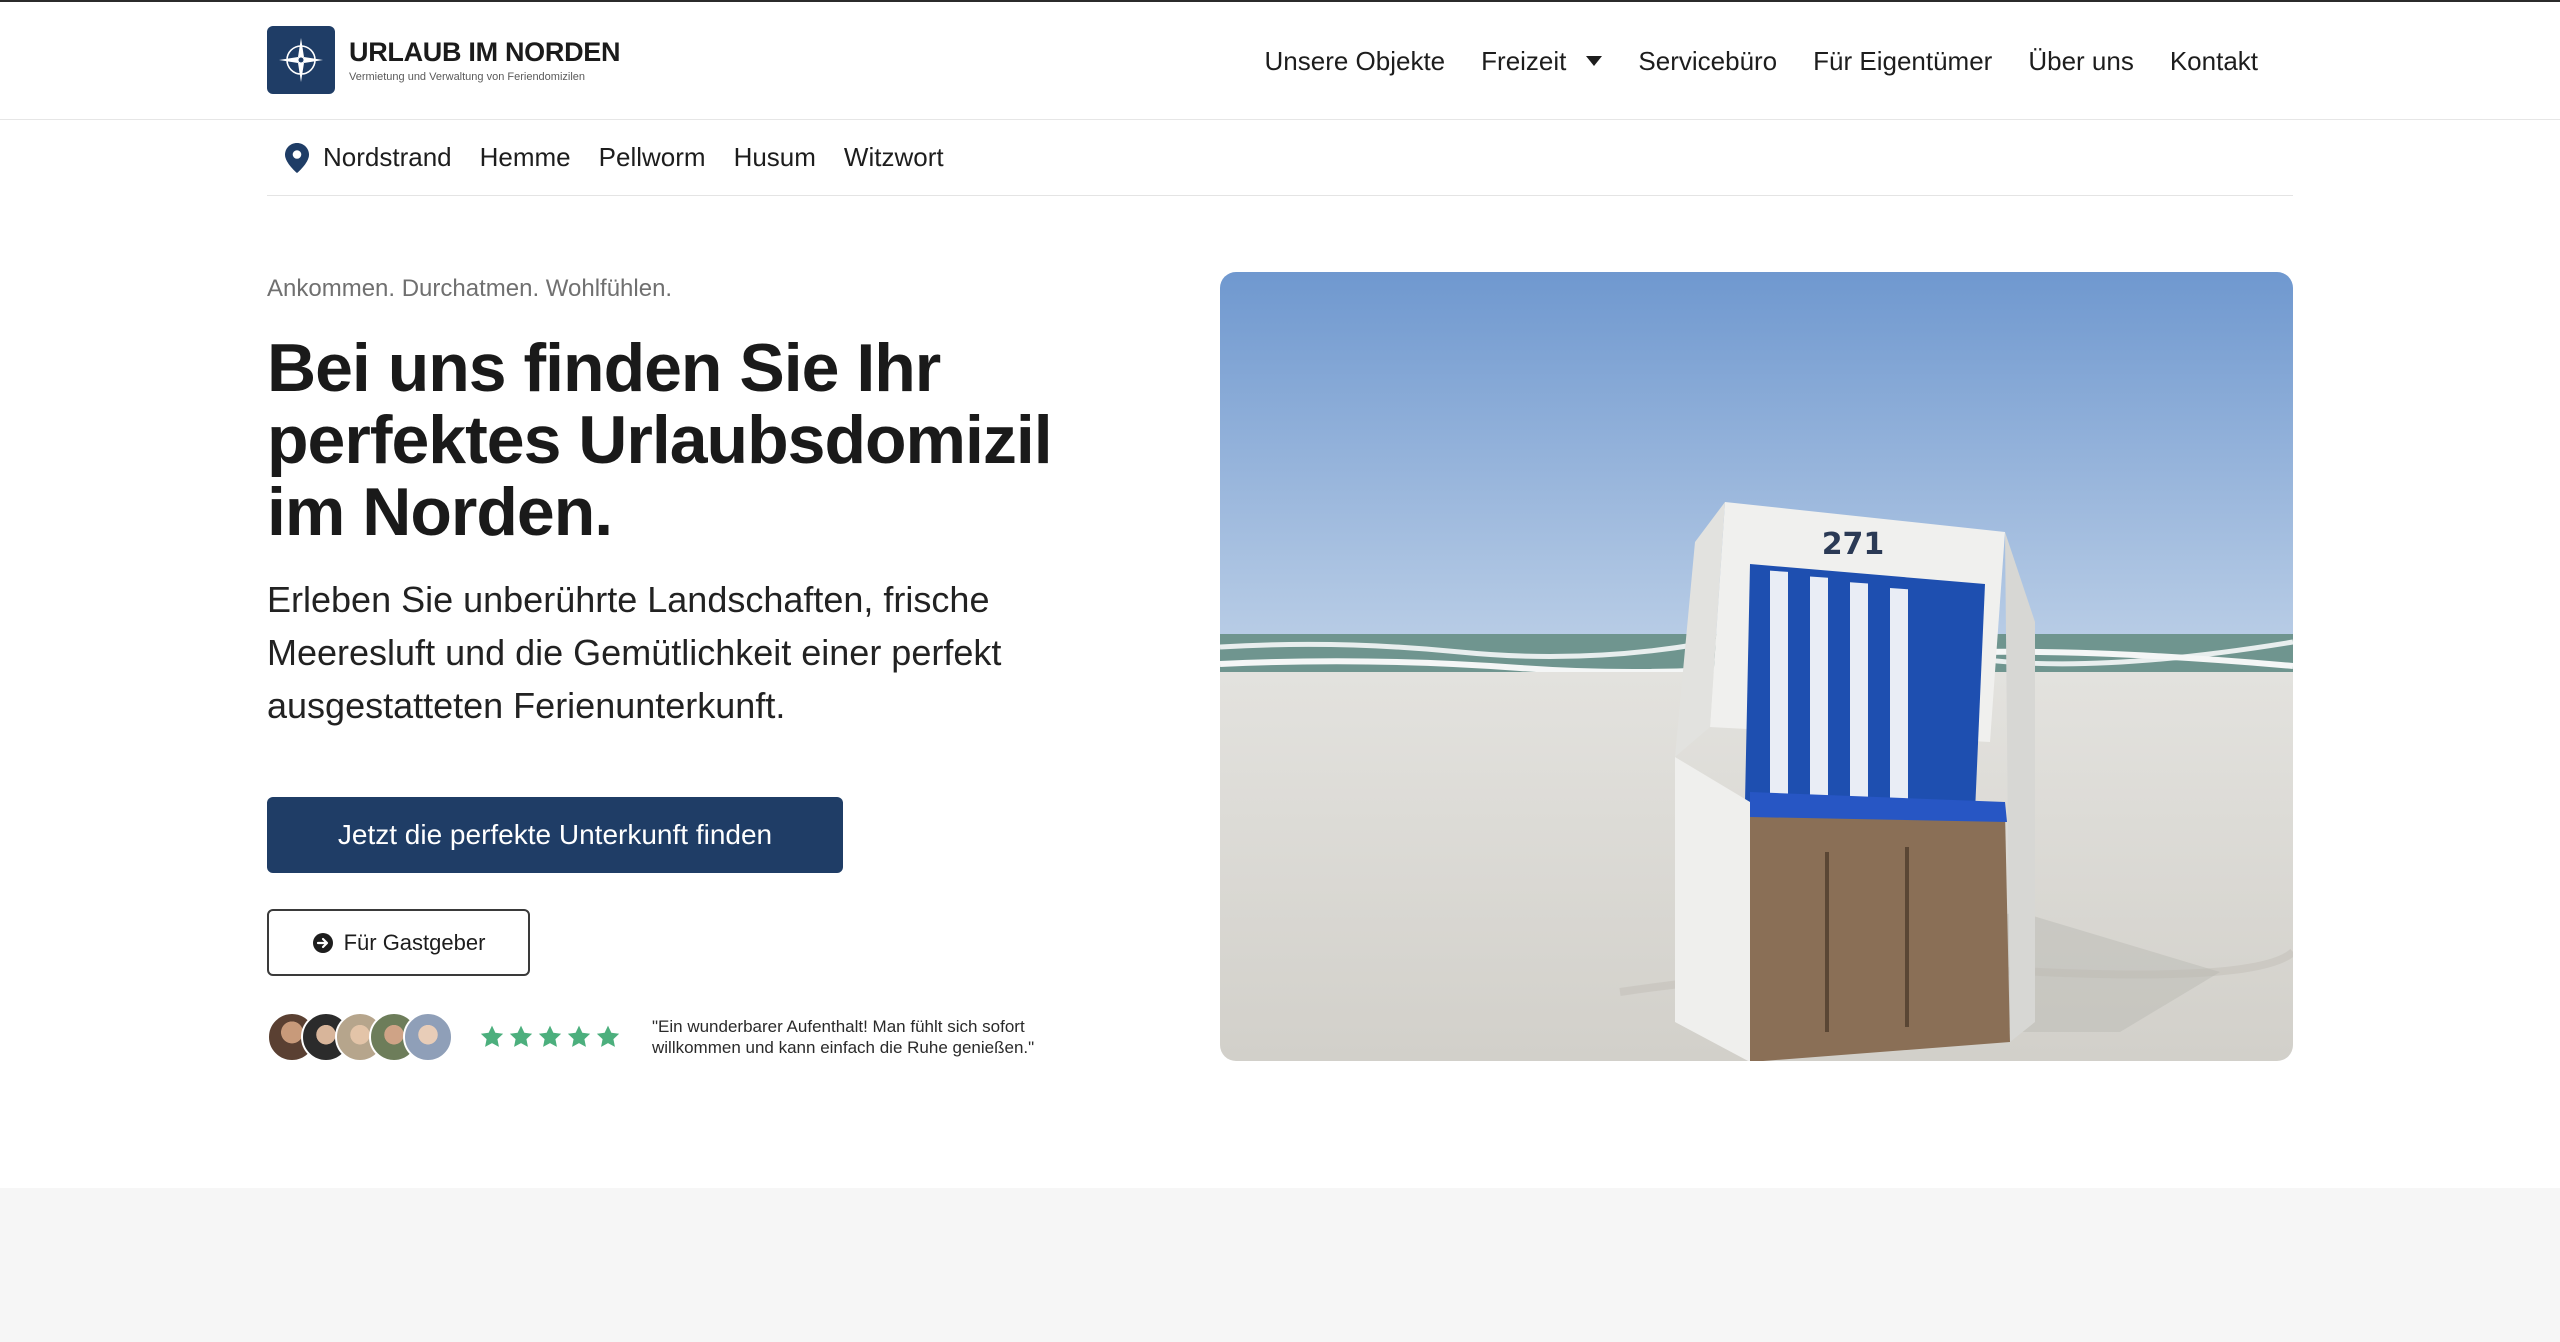  Describe the element at coordinates (894, 157) in the screenshot. I see `location-link-witzwort: Witzwort` at that location.